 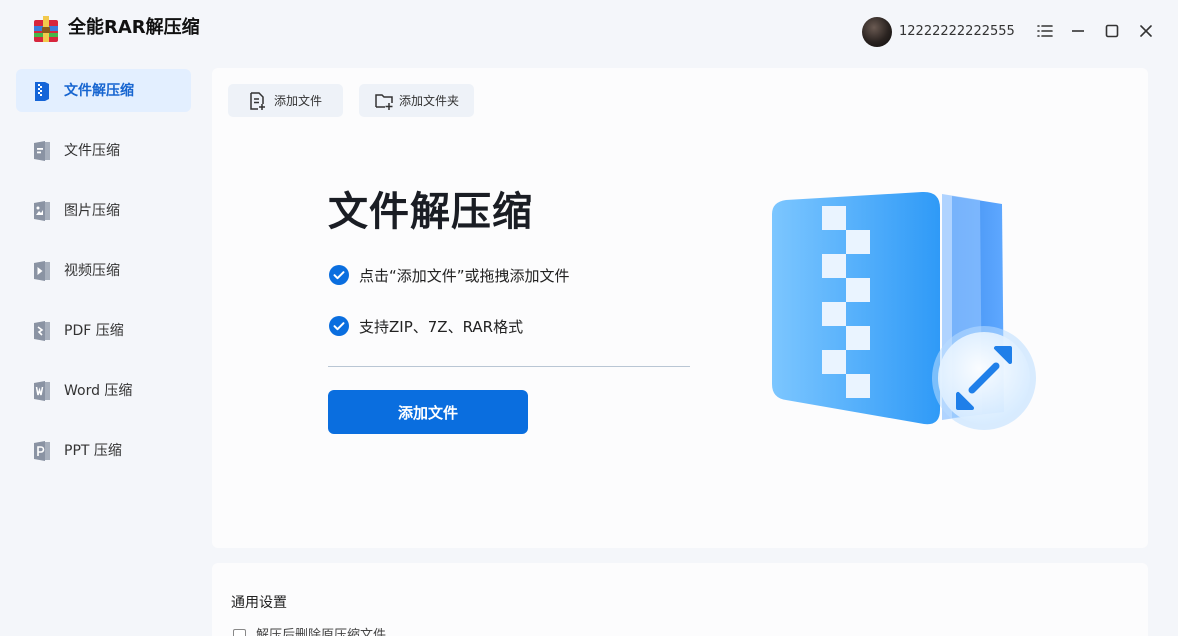 I want to click on app-title: 全能RAR解压缩, so click(x=134, y=27).